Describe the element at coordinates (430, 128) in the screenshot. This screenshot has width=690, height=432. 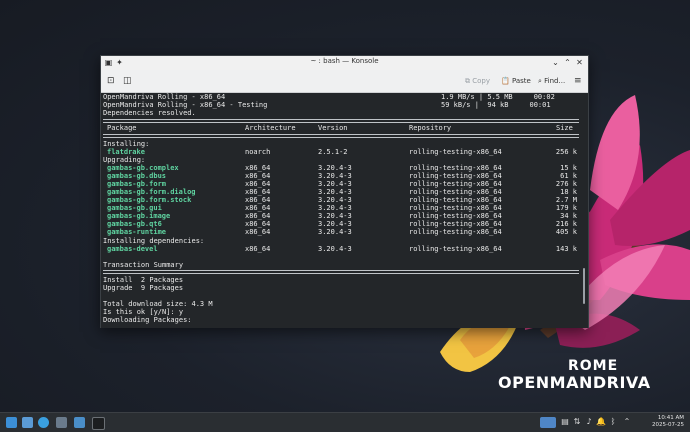
I see `header-repository: Repository` at that location.